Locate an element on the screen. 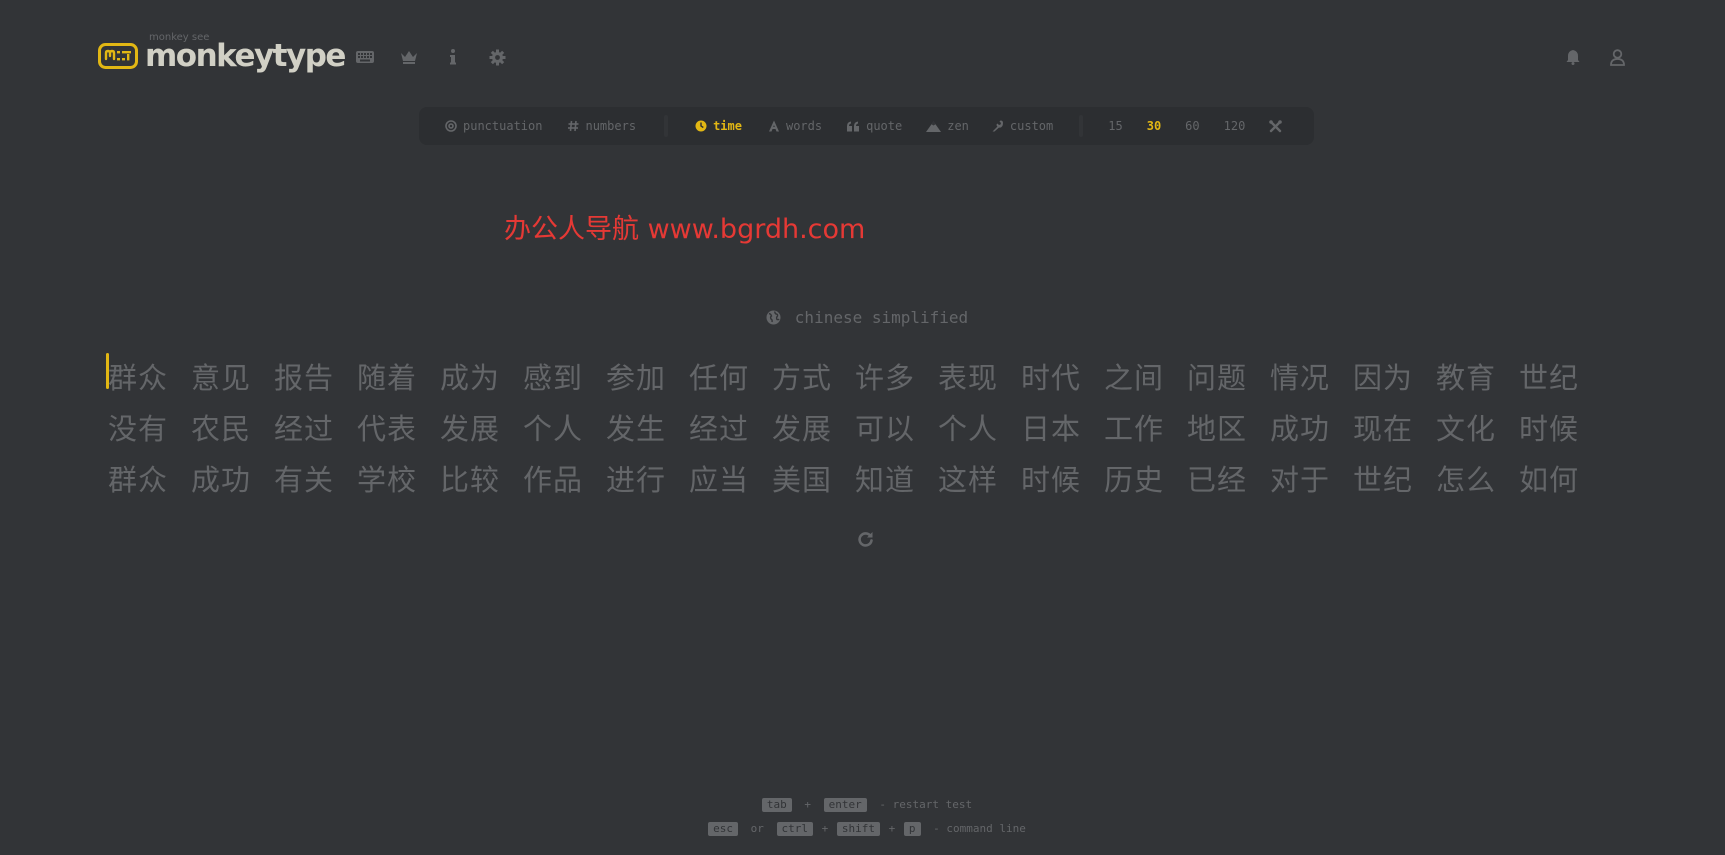 The image size is (1725, 855). punctuation-toggle: punctuation is located at coordinates (493, 126).